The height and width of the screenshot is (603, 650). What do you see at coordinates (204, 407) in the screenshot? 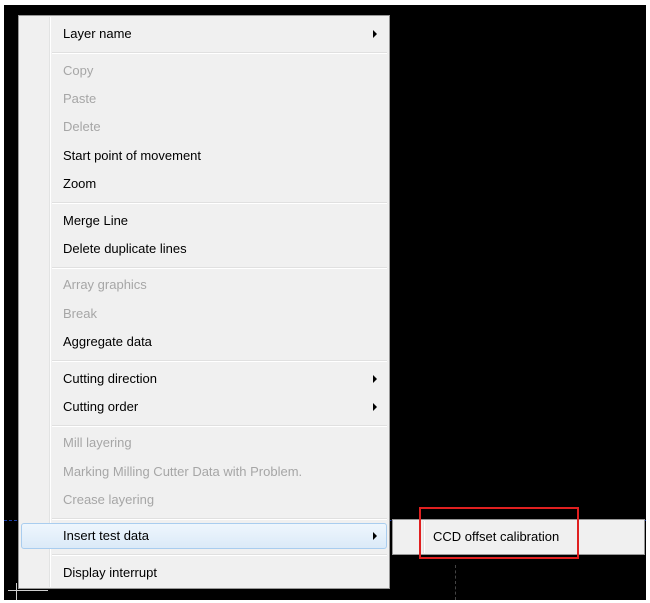
I see `menu-item-cutting-order: Cutting order` at bounding box center [204, 407].